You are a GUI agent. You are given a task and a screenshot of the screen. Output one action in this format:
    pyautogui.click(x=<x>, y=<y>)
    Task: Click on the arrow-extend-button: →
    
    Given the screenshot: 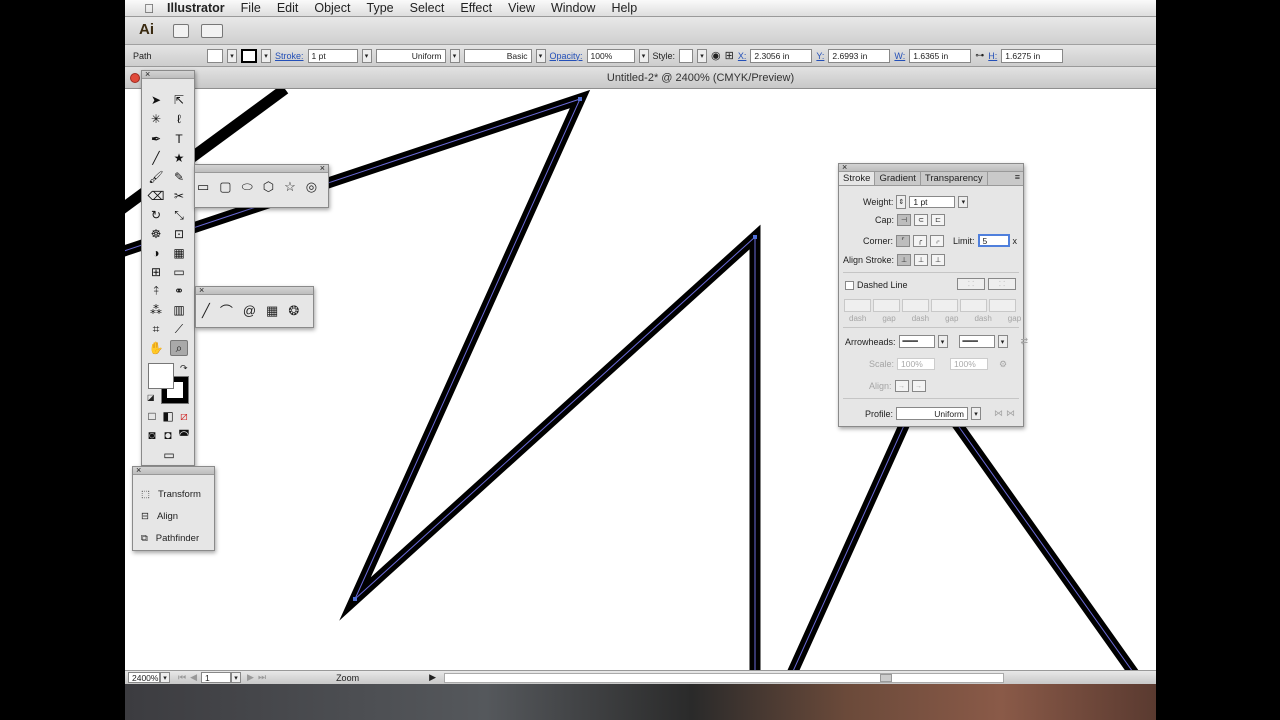 What is the action you would take?
    pyautogui.click(x=901, y=386)
    